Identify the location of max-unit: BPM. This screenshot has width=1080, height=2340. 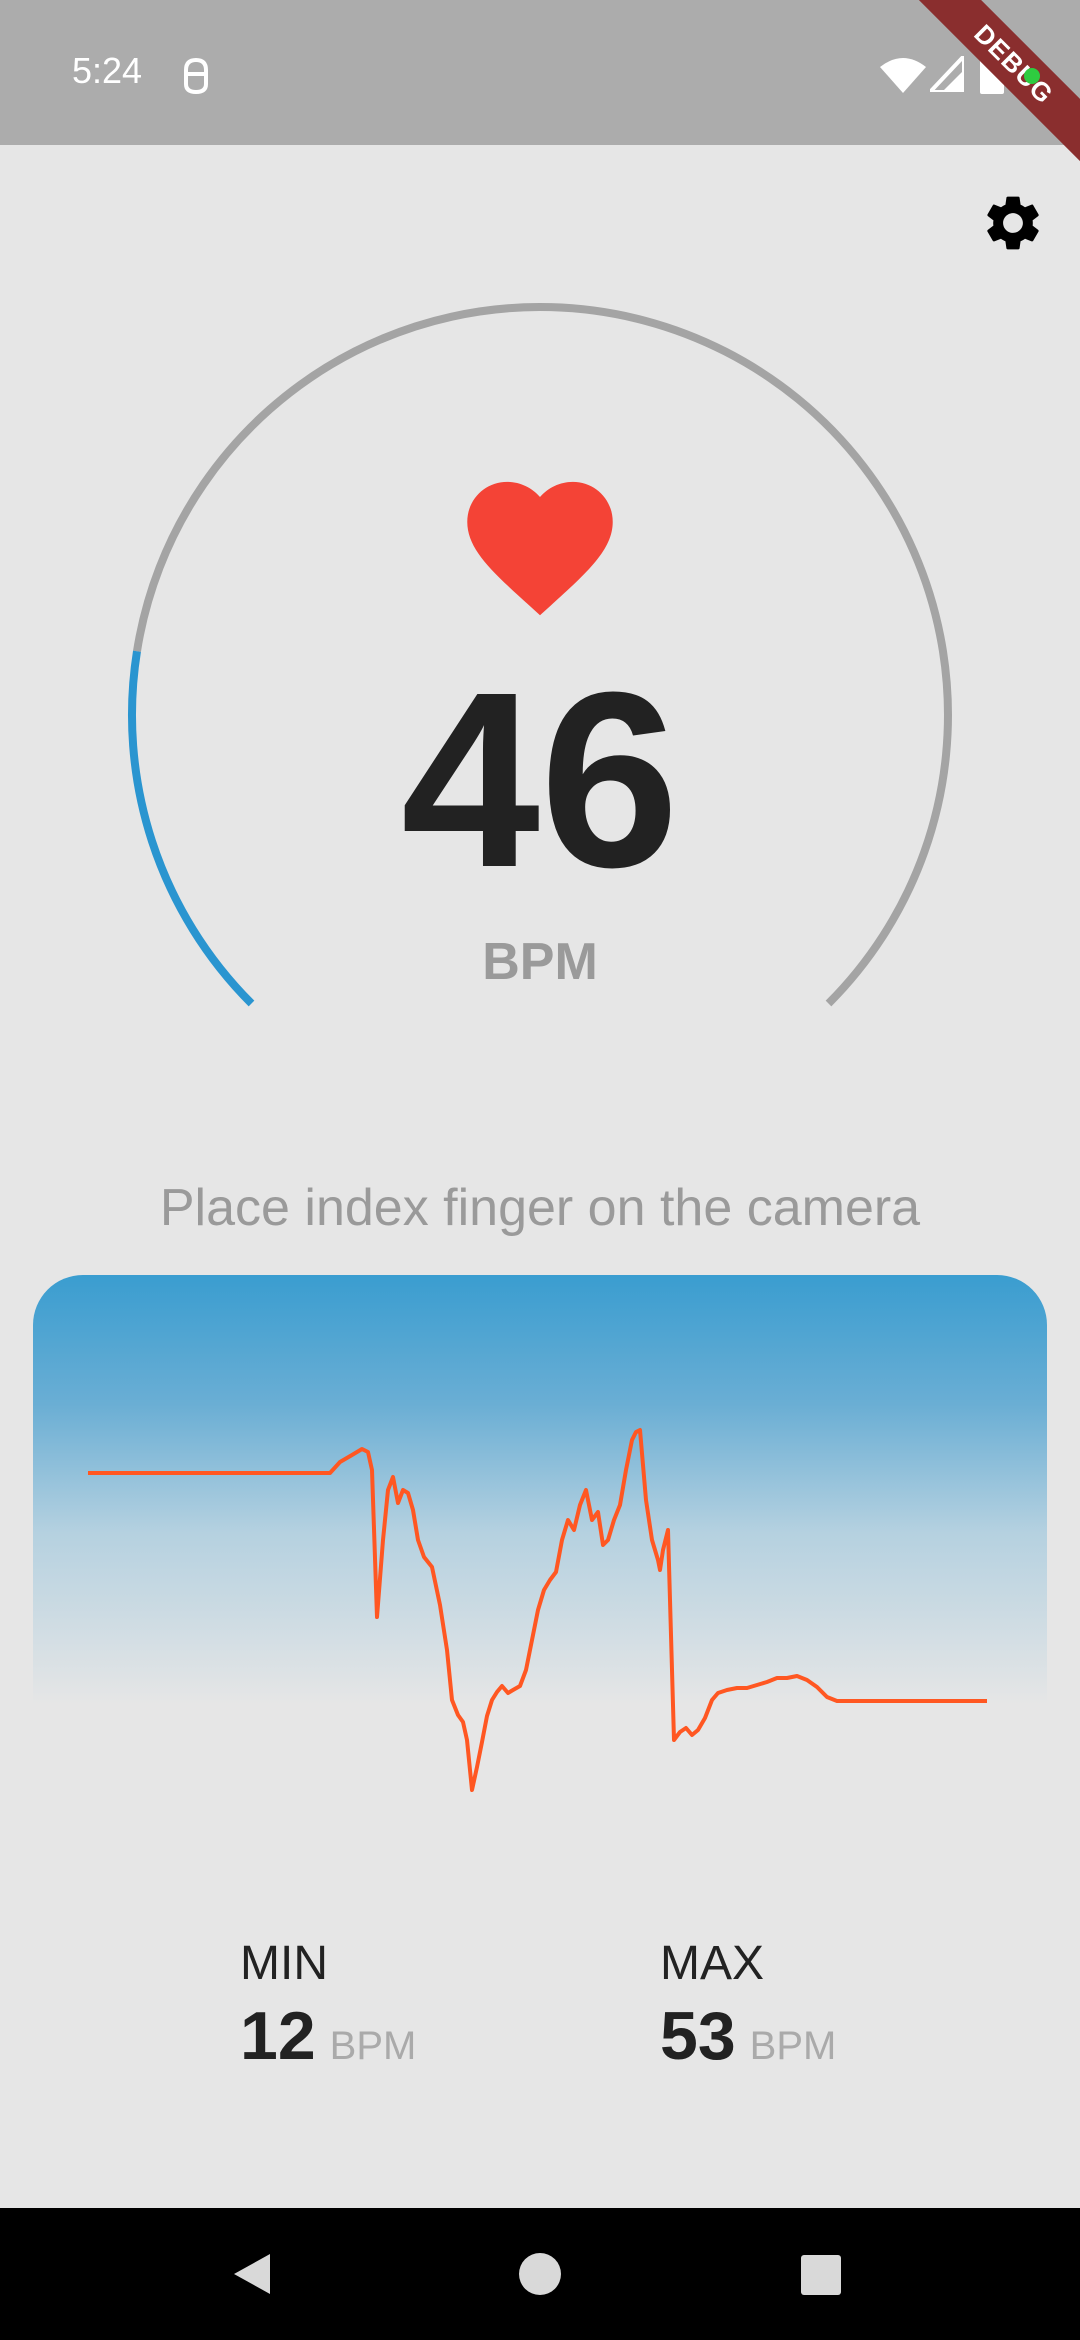
(793, 2046).